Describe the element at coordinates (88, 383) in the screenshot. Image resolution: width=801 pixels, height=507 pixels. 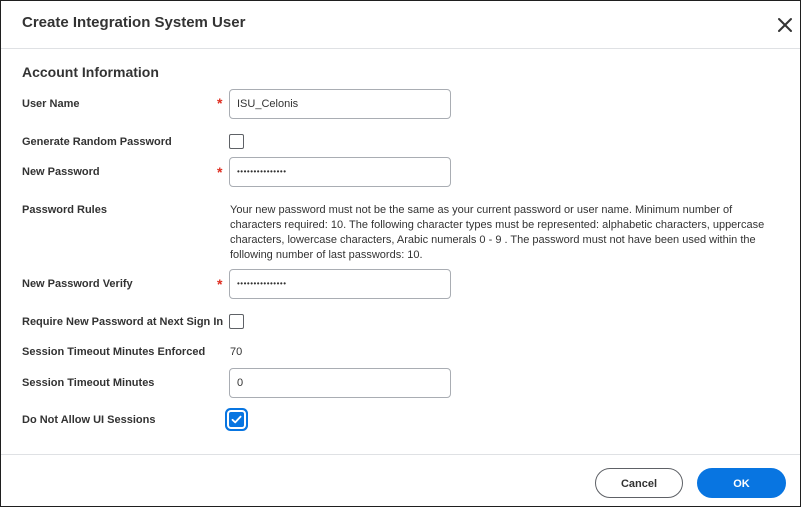
I see `session-timeout-minutes-label: Session Timeout Minutes` at that location.